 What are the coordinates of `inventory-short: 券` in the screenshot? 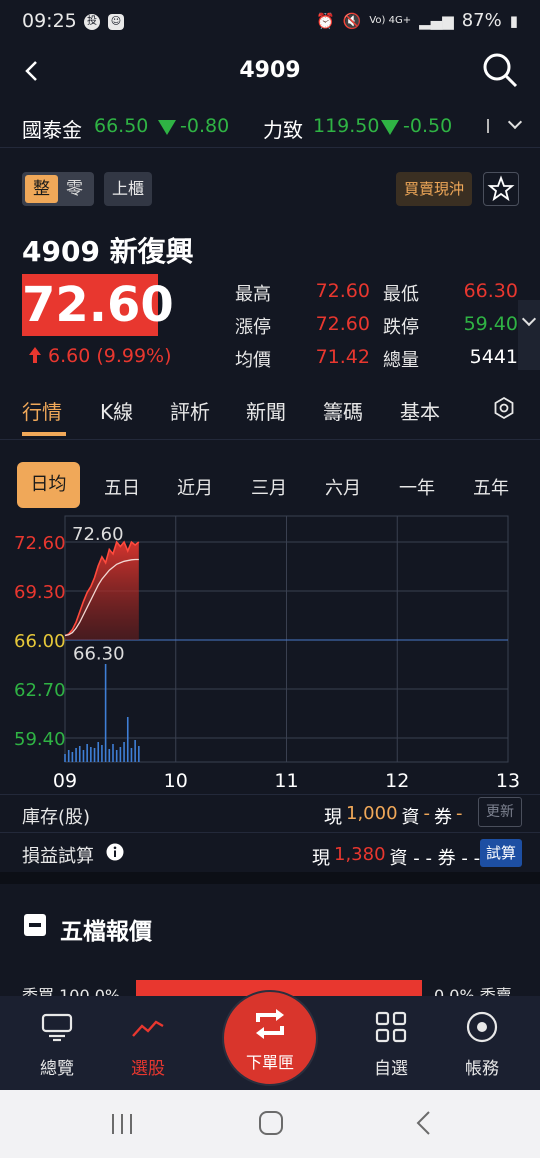 It's located at (443, 817).